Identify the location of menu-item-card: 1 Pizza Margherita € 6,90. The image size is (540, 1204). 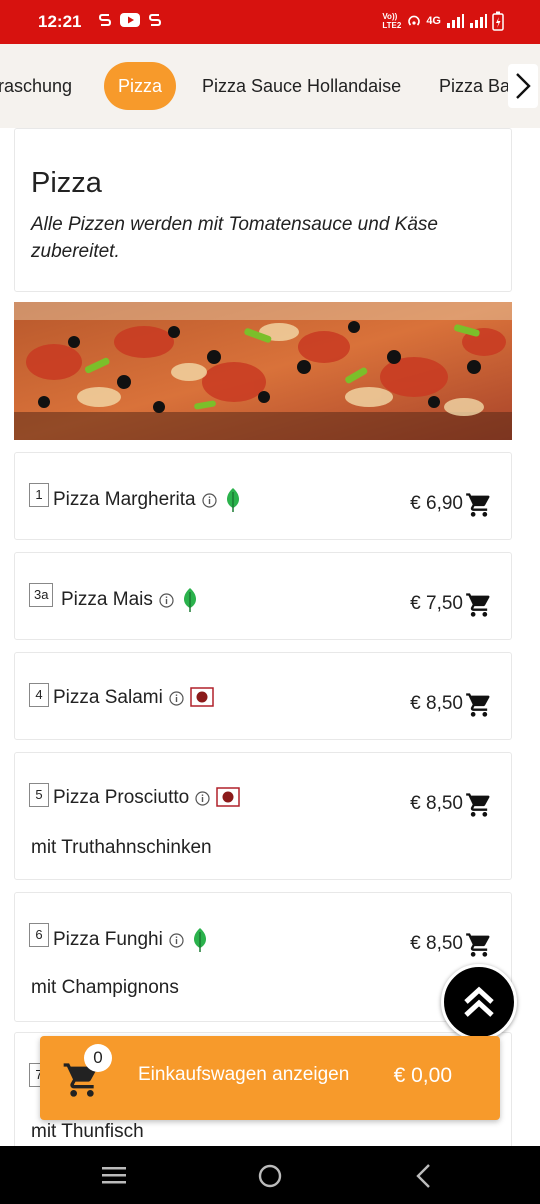
(263, 496).